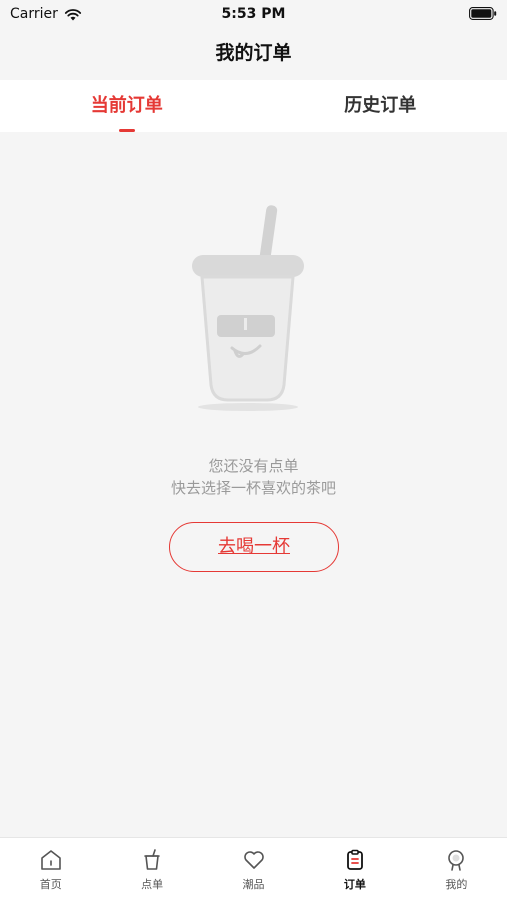  I want to click on order-tabs: 当前订单 历史订单, so click(253, 106).